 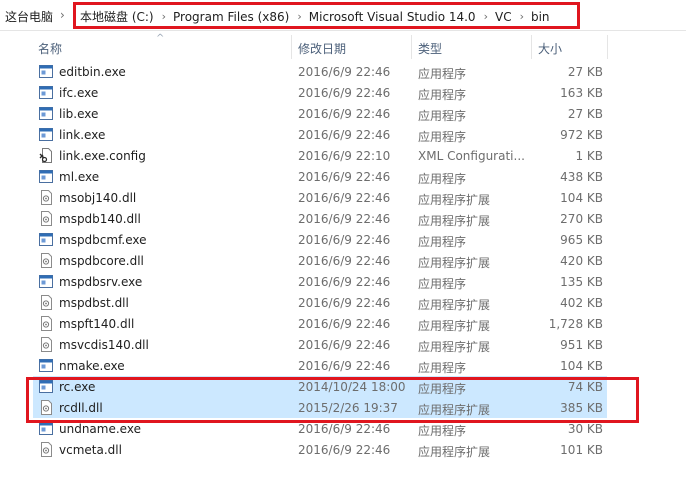 What do you see at coordinates (585, 429) in the screenshot?
I see `file-size: 30 KB` at bounding box center [585, 429].